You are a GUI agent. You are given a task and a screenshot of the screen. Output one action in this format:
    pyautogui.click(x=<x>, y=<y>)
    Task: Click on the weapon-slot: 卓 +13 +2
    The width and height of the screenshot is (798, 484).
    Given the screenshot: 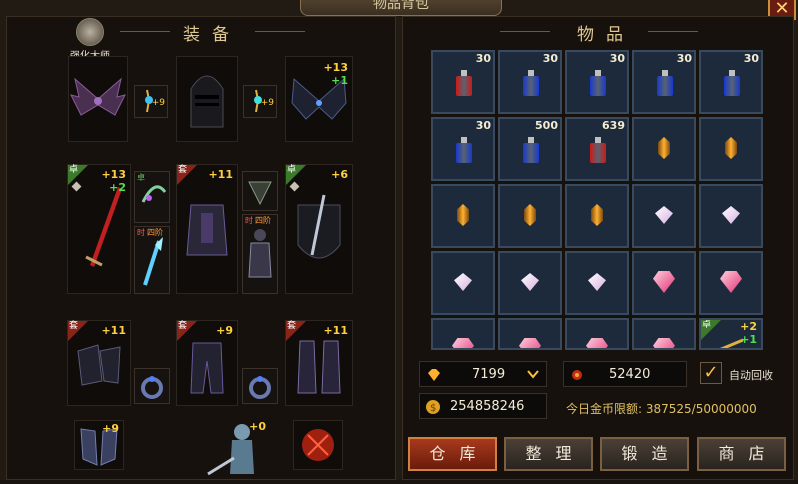 What is the action you would take?
    pyautogui.click(x=99, y=229)
    